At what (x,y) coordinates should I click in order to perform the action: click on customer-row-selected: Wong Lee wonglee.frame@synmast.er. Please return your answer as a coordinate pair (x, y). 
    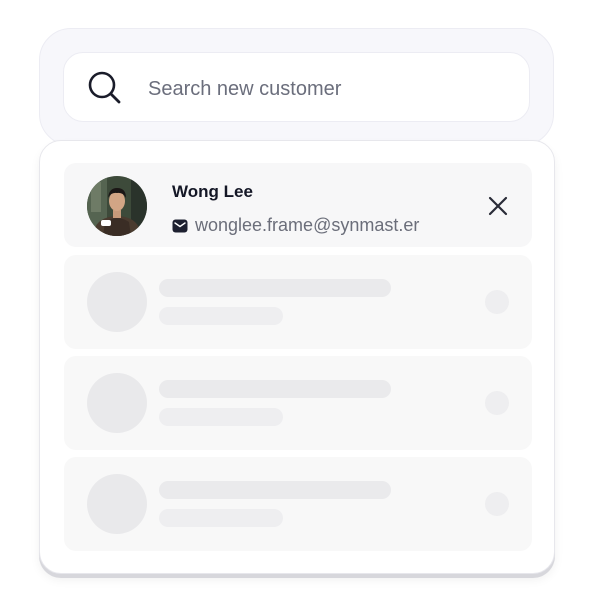
    Looking at the image, I should click on (298, 205).